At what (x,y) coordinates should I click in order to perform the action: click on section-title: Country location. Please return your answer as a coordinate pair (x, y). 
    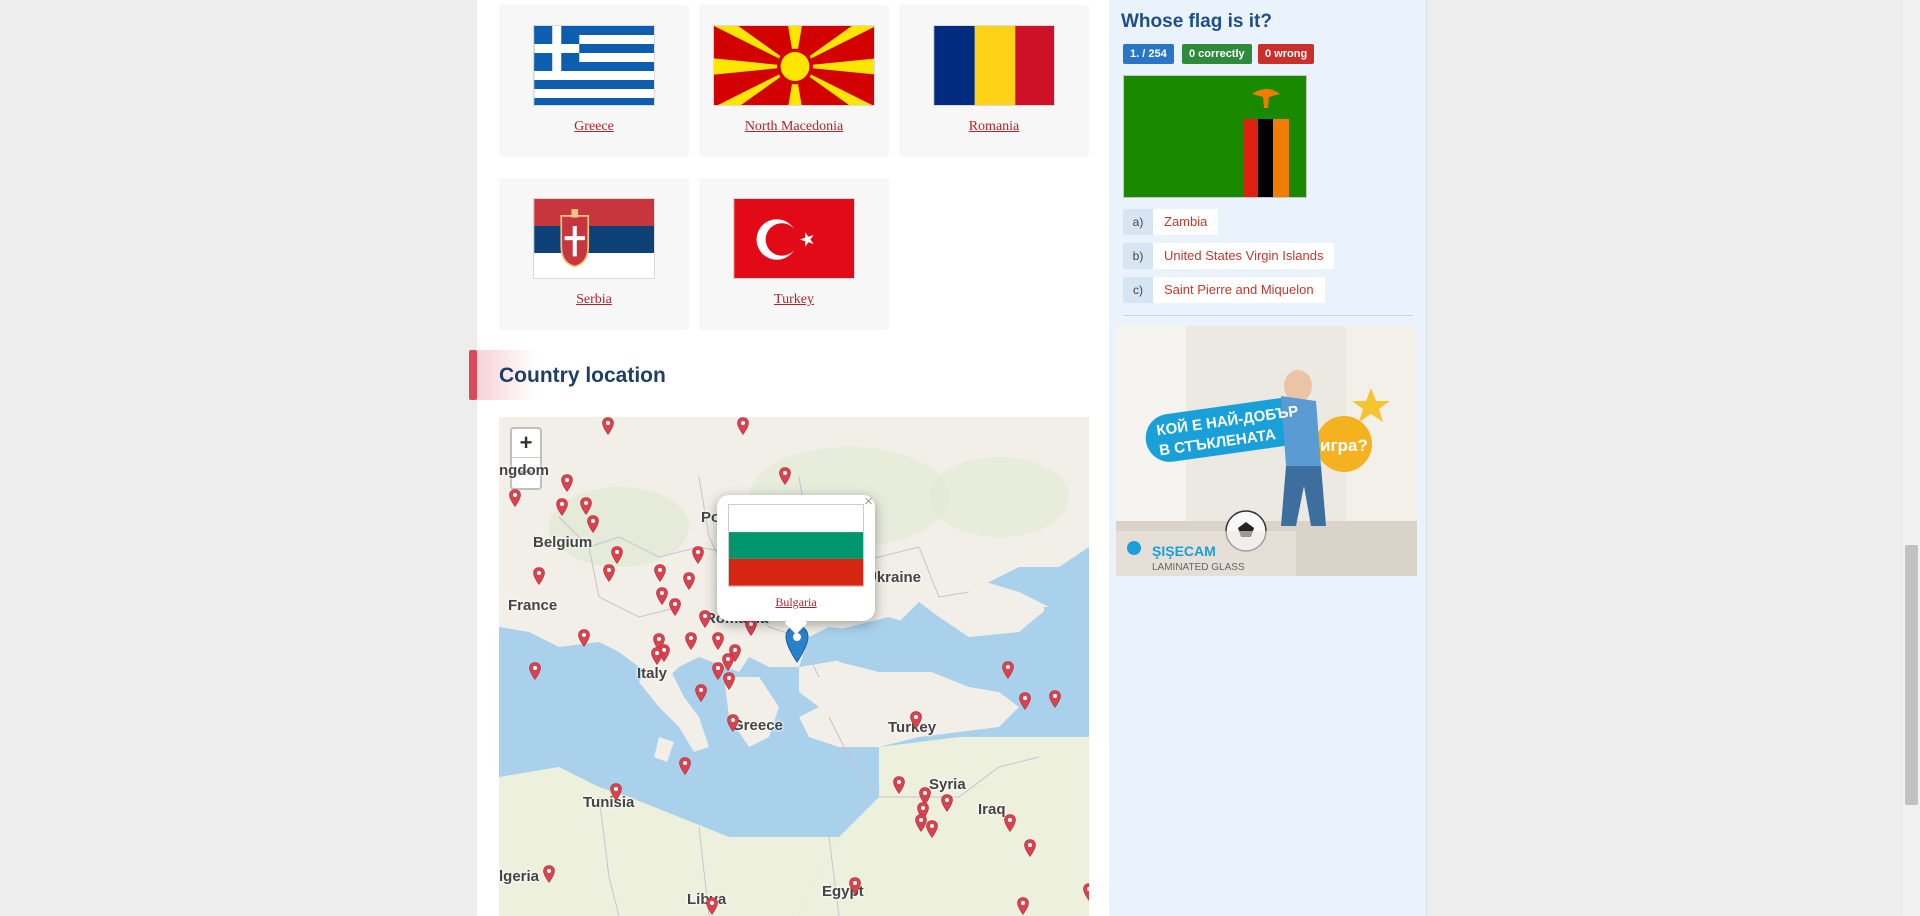
    Looking at the image, I should click on (582, 375).